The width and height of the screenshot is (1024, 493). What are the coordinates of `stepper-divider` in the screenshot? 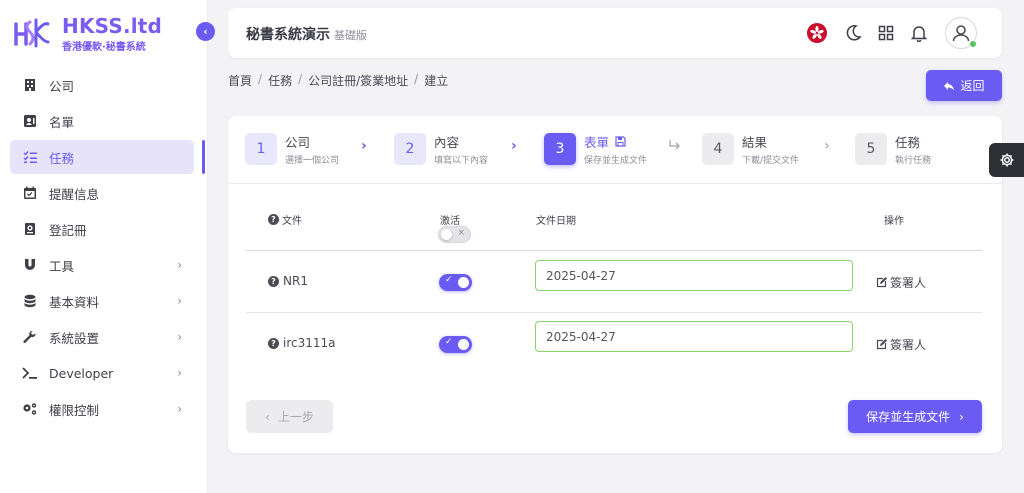 It's located at (615, 183).